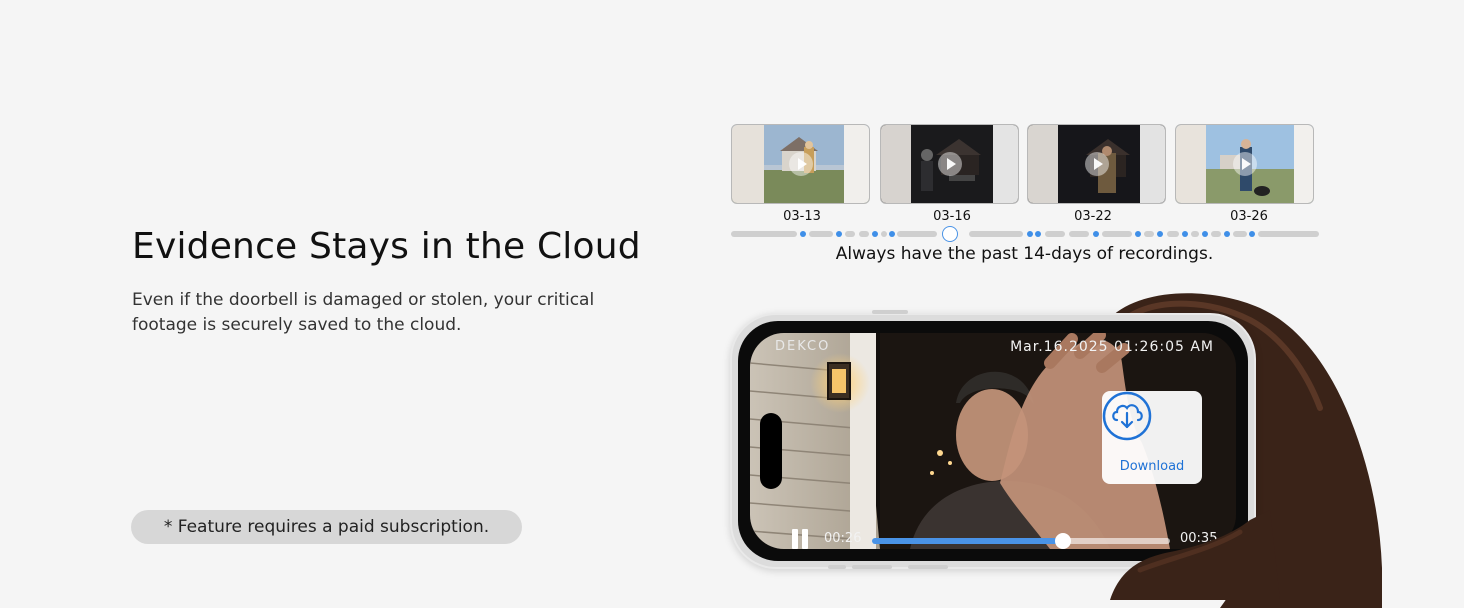  What do you see at coordinates (802, 216) in the screenshot?
I see `recording-date-1: 03-13` at bounding box center [802, 216].